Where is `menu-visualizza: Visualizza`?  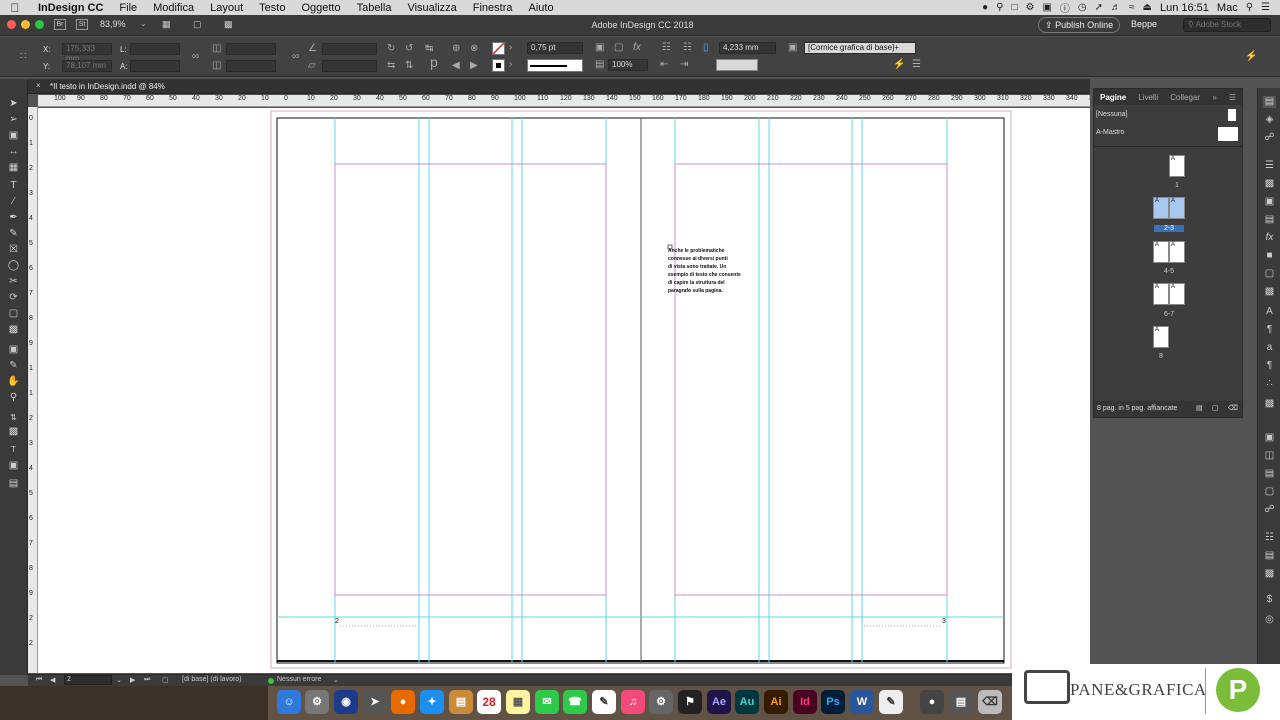
menu-visualizza: Visualizza is located at coordinates (431, 8).